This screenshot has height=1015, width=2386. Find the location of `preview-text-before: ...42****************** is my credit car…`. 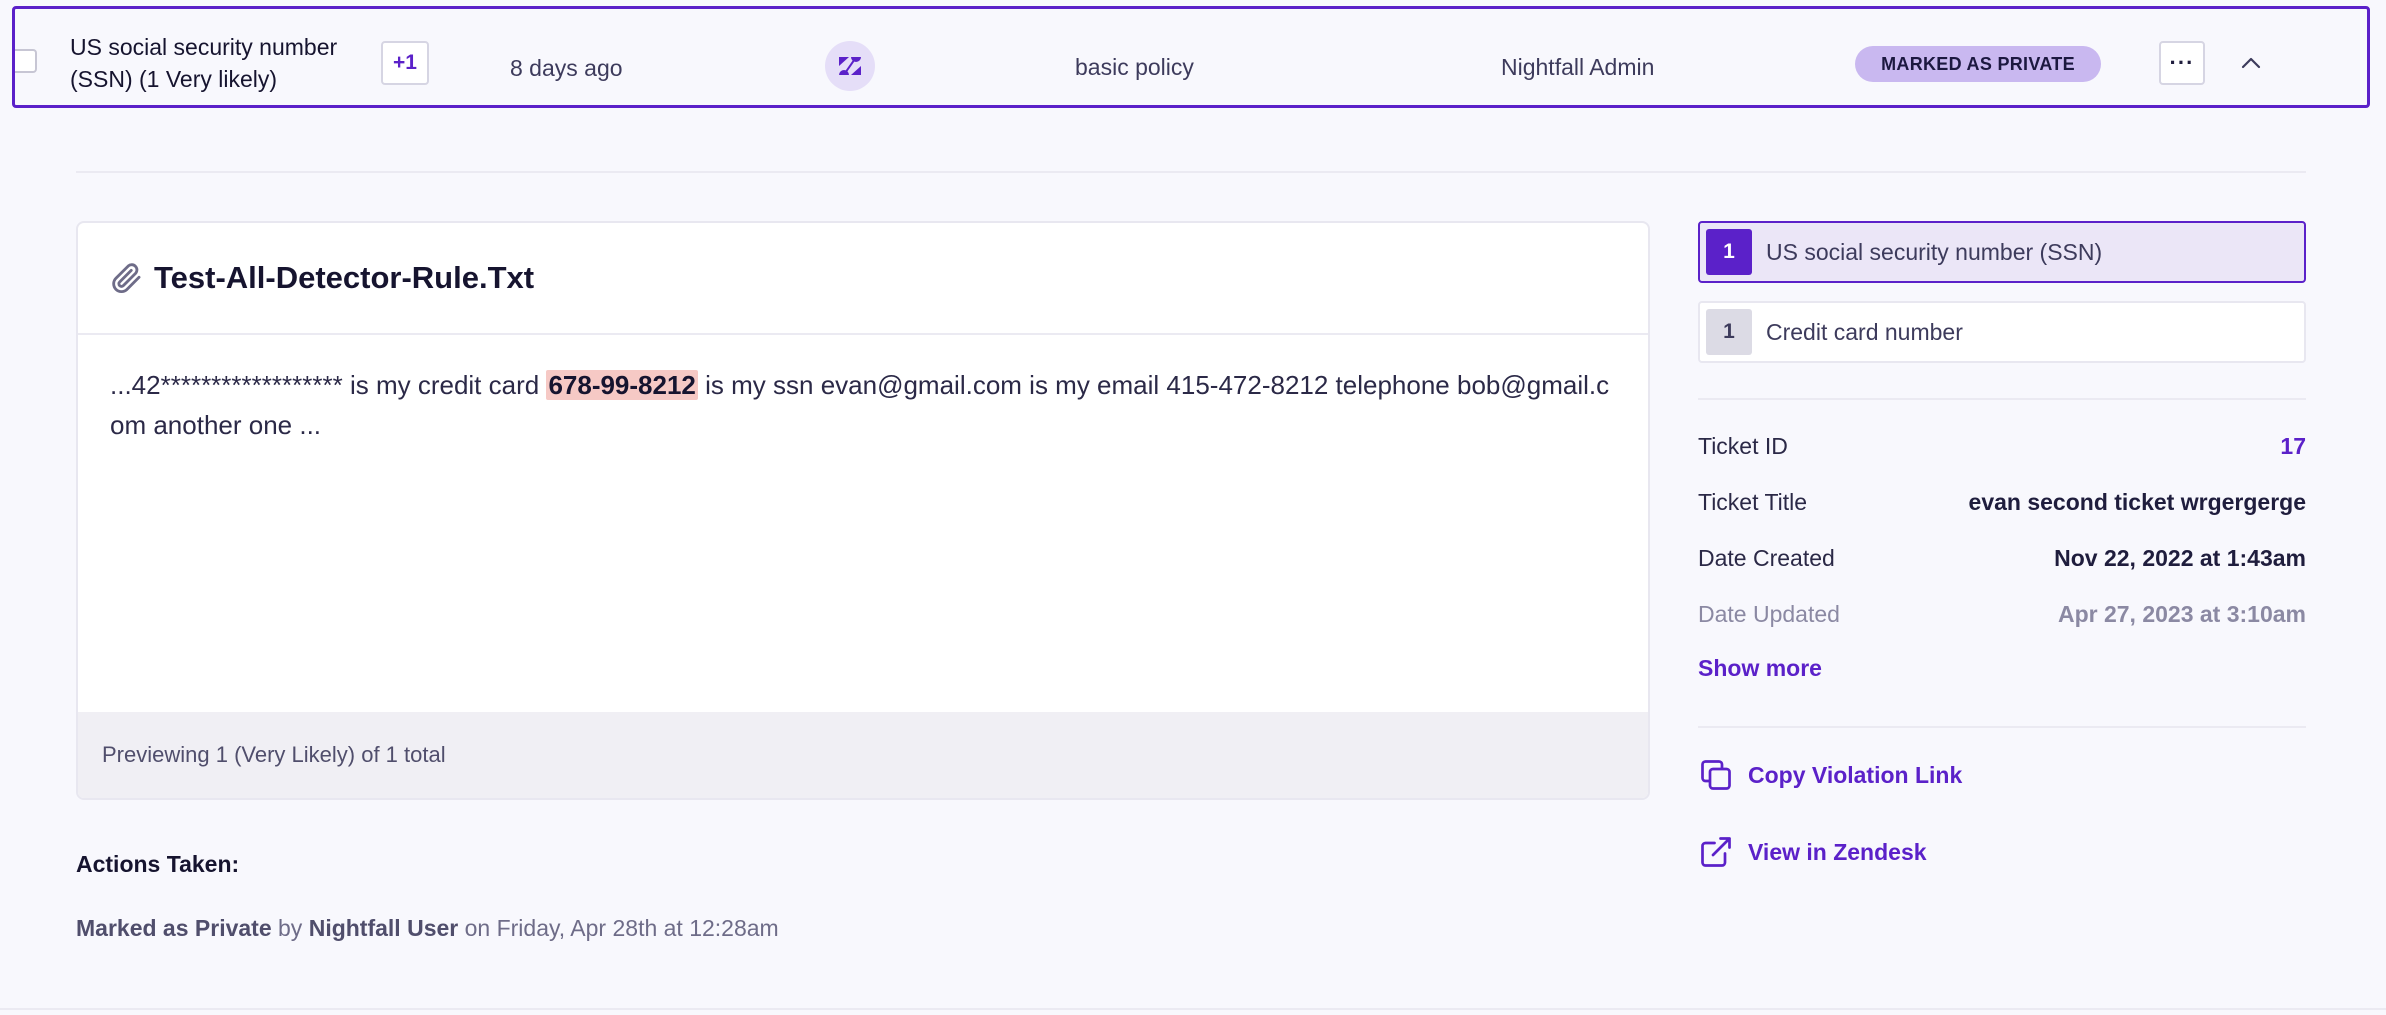

preview-text-before: ...42****************** is my credit car… is located at coordinates (328, 385).